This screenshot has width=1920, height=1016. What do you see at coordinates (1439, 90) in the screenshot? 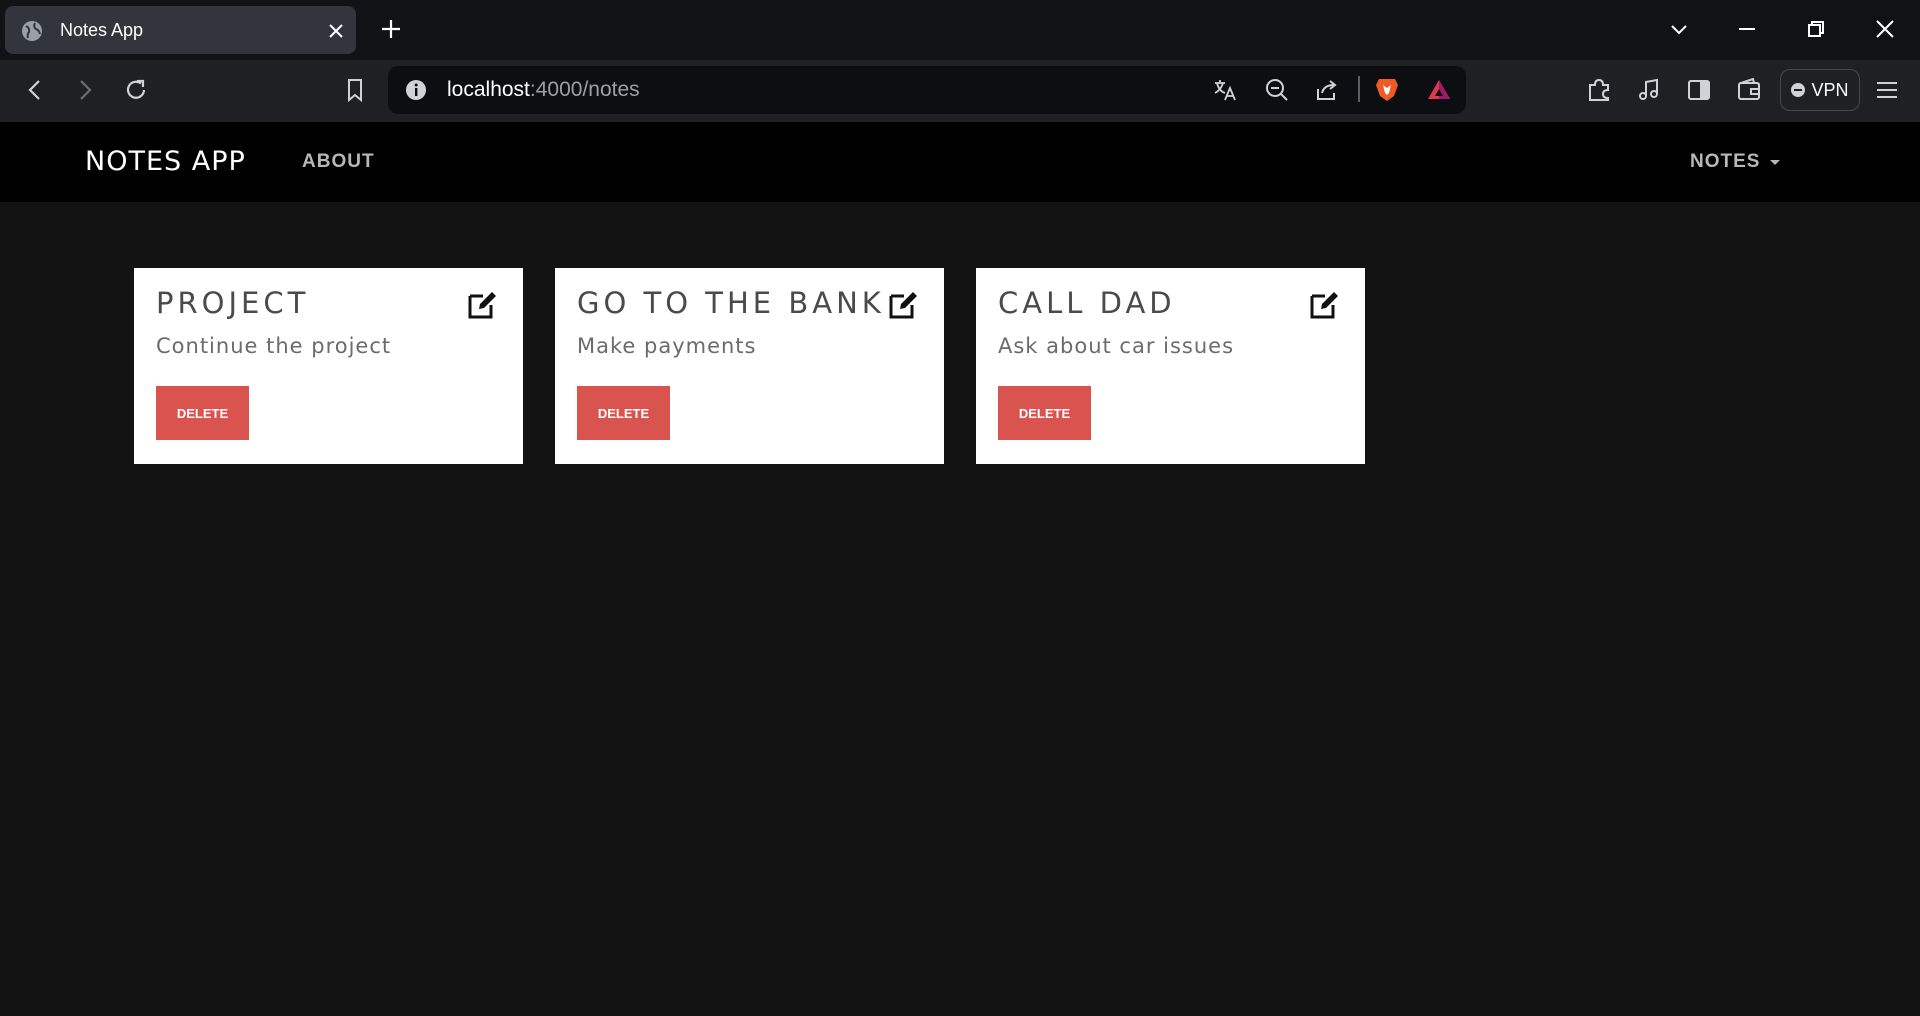
I see `triangle-icon` at bounding box center [1439, 90].